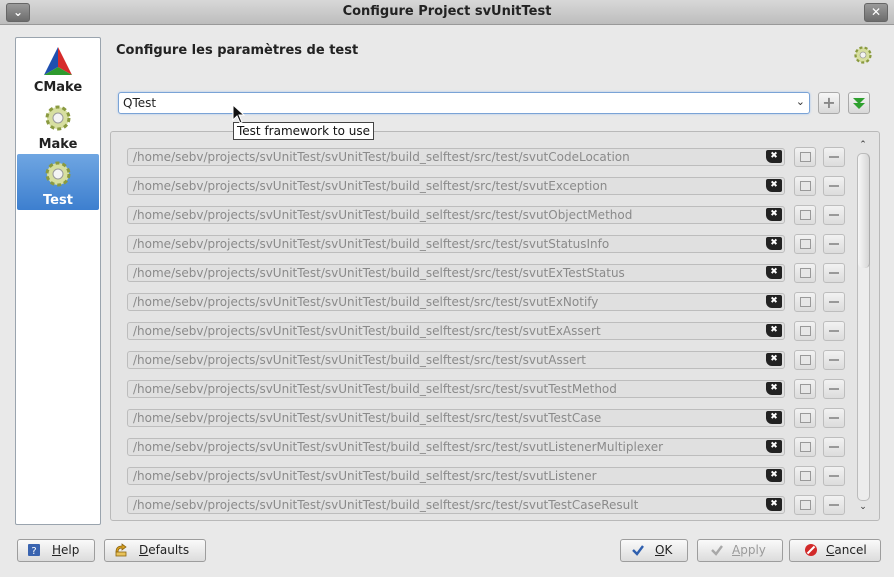  I want to click on nav-item-test: Test, so click(58, 182).